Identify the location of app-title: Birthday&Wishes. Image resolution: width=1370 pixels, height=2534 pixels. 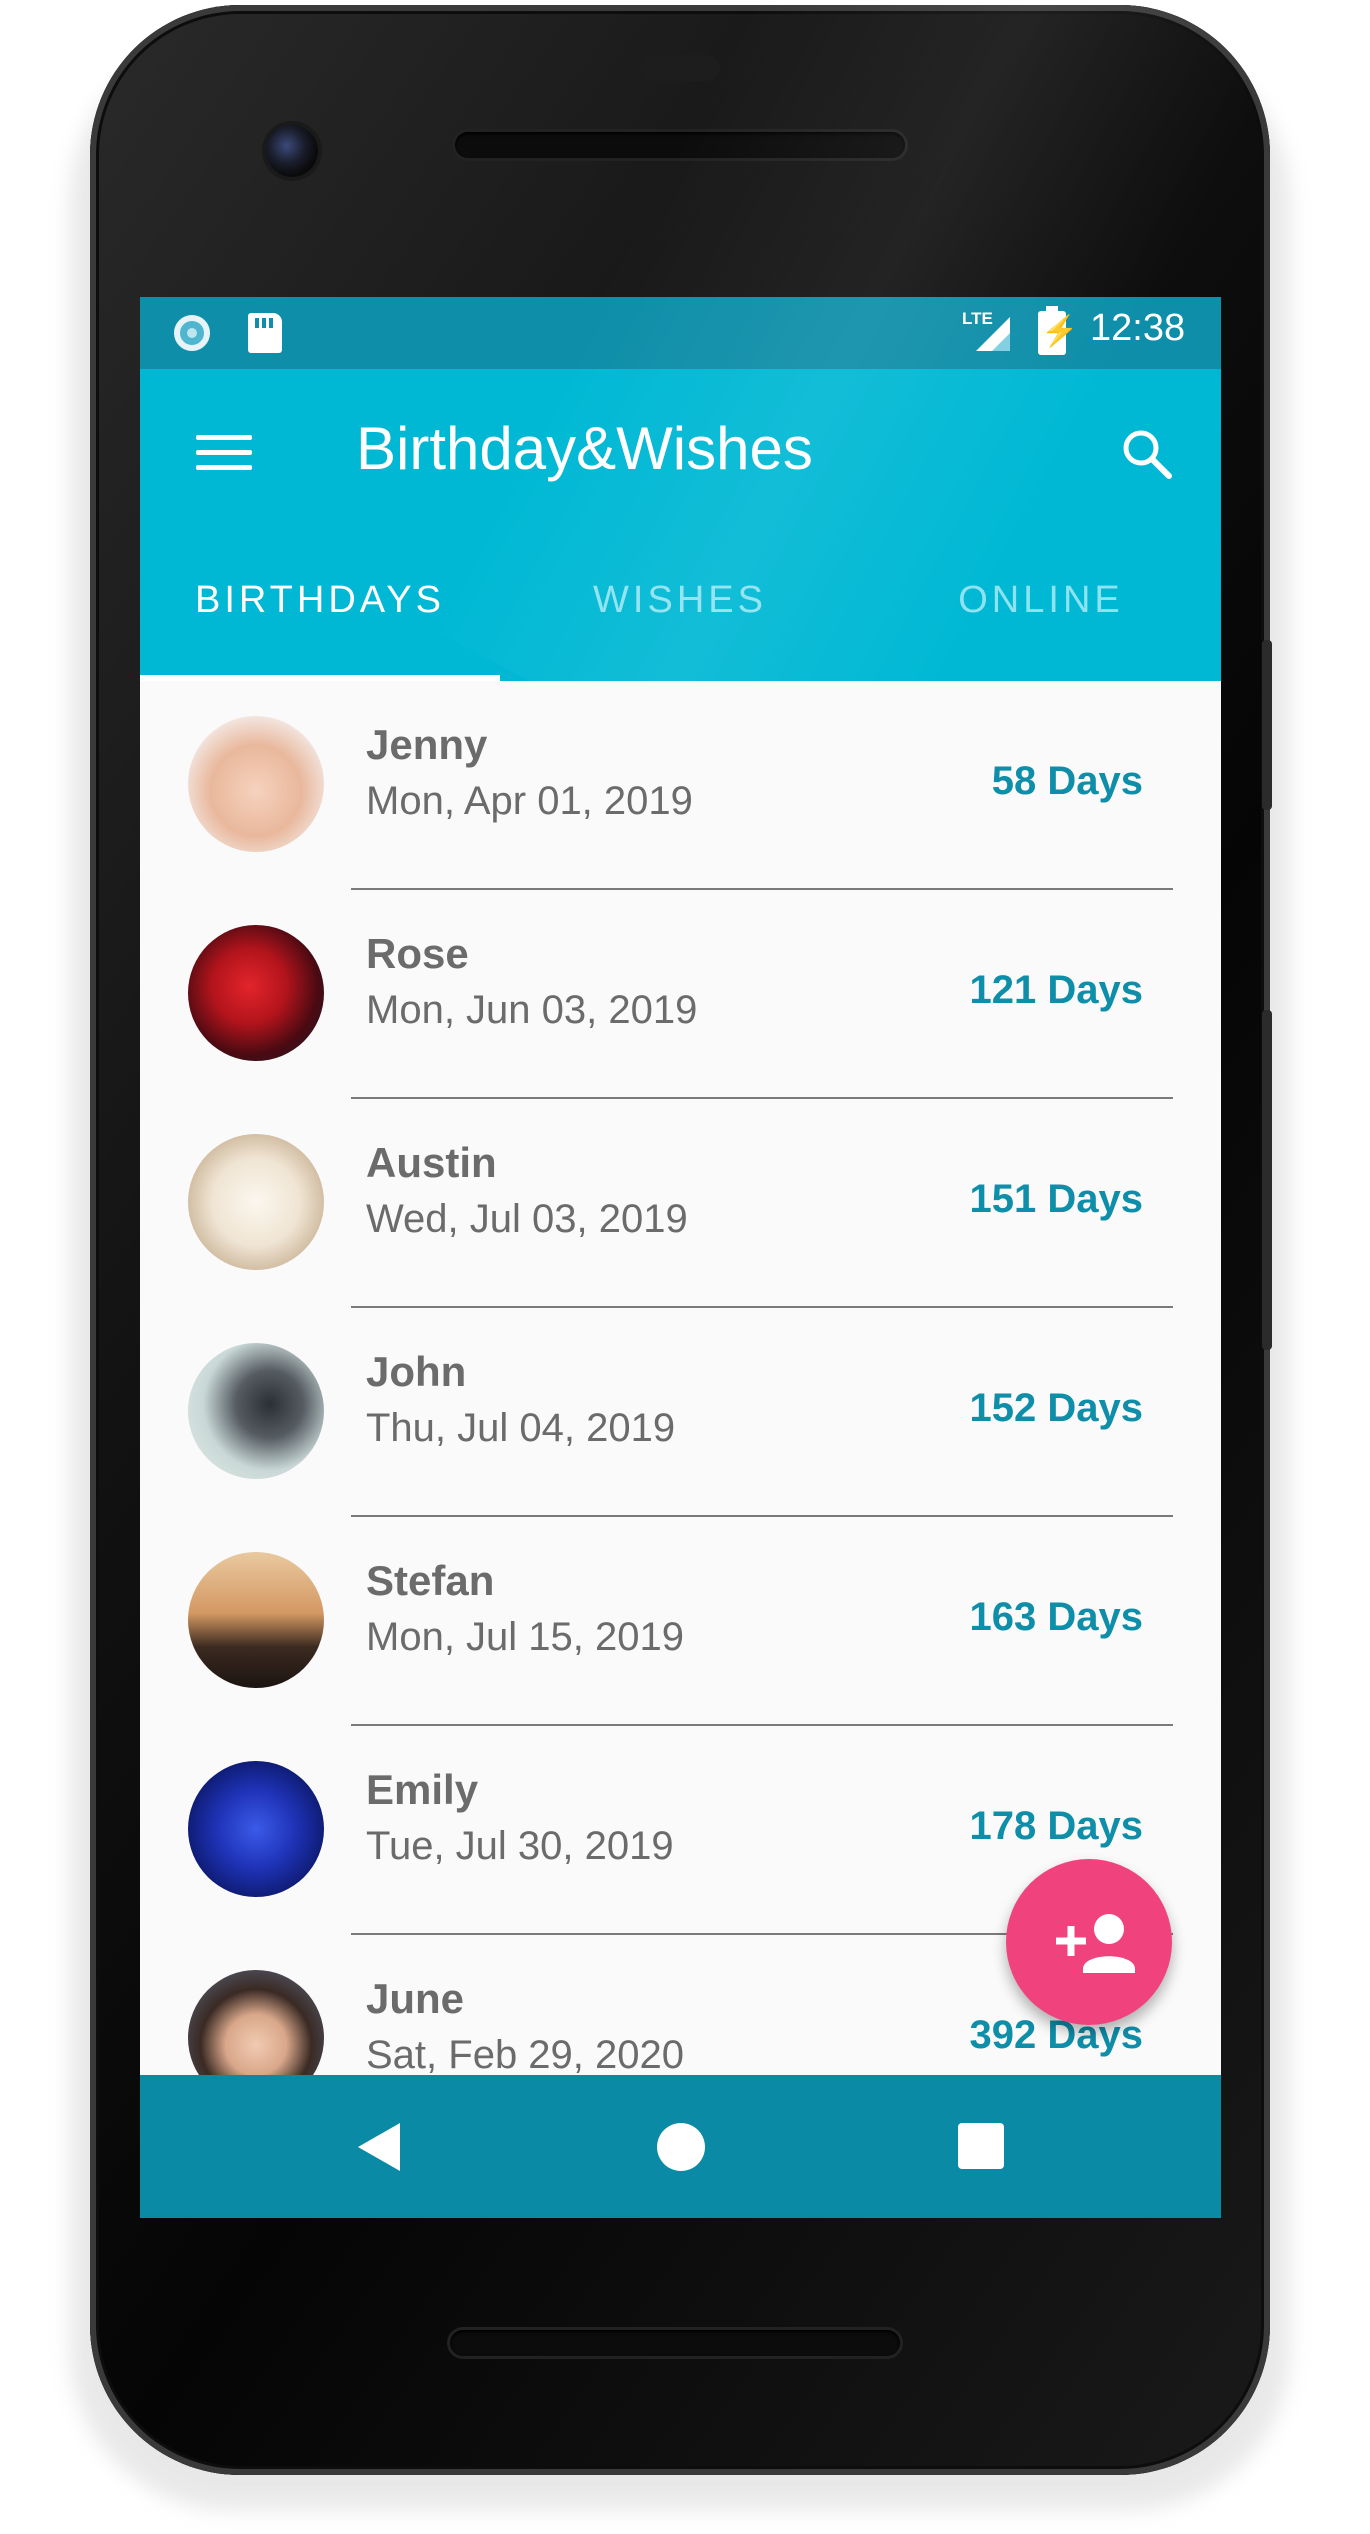
(584, 448).